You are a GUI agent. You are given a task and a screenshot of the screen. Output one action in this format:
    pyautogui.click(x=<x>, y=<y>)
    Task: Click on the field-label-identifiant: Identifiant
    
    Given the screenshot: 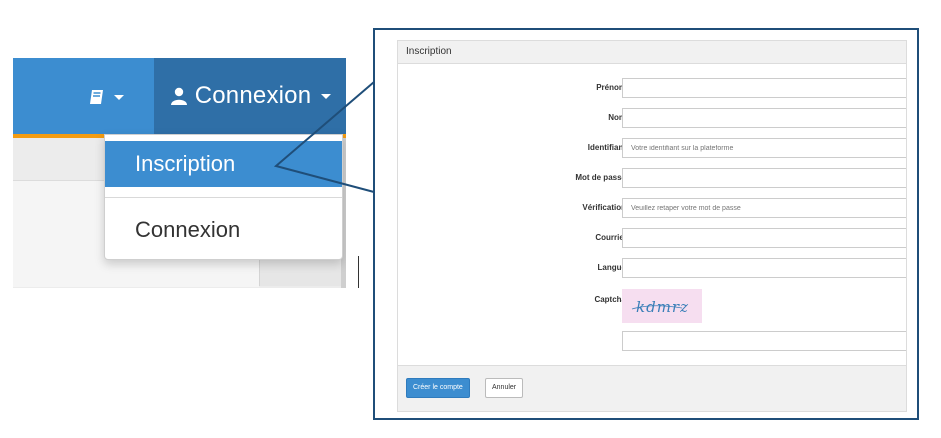 What is the action you would take?
    pyautogui.click(x=606, y=147)
    